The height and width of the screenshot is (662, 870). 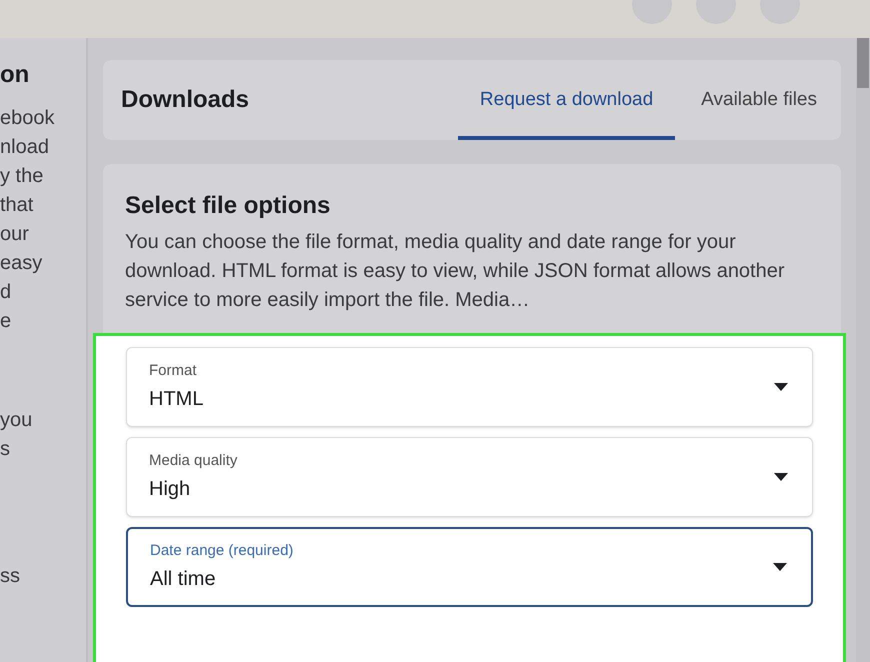 I want to click on field-value: High, so click(x=170, y=489).